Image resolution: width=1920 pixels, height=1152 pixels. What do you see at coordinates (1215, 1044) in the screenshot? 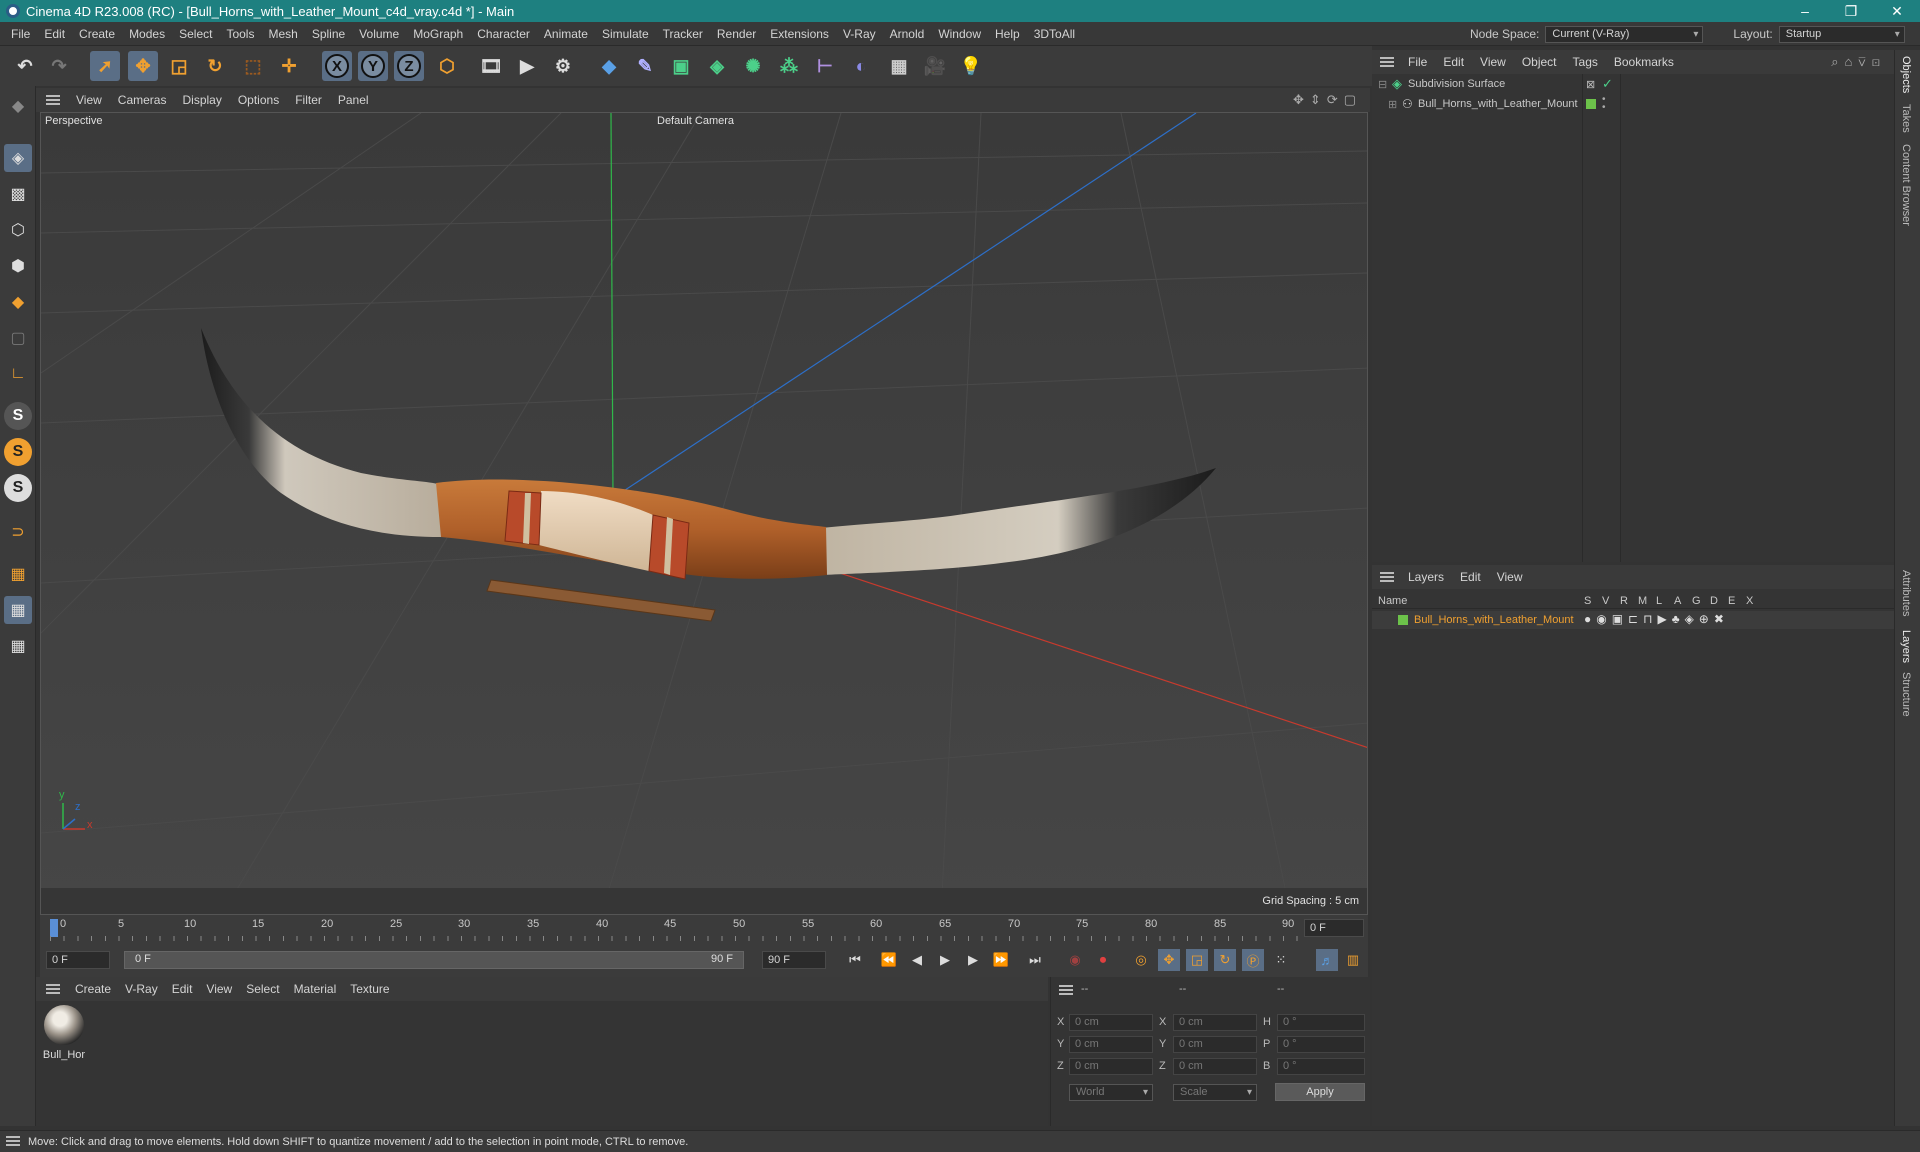
I see `size-y-field: 0 cm` at bounding box center [1215, 1044].